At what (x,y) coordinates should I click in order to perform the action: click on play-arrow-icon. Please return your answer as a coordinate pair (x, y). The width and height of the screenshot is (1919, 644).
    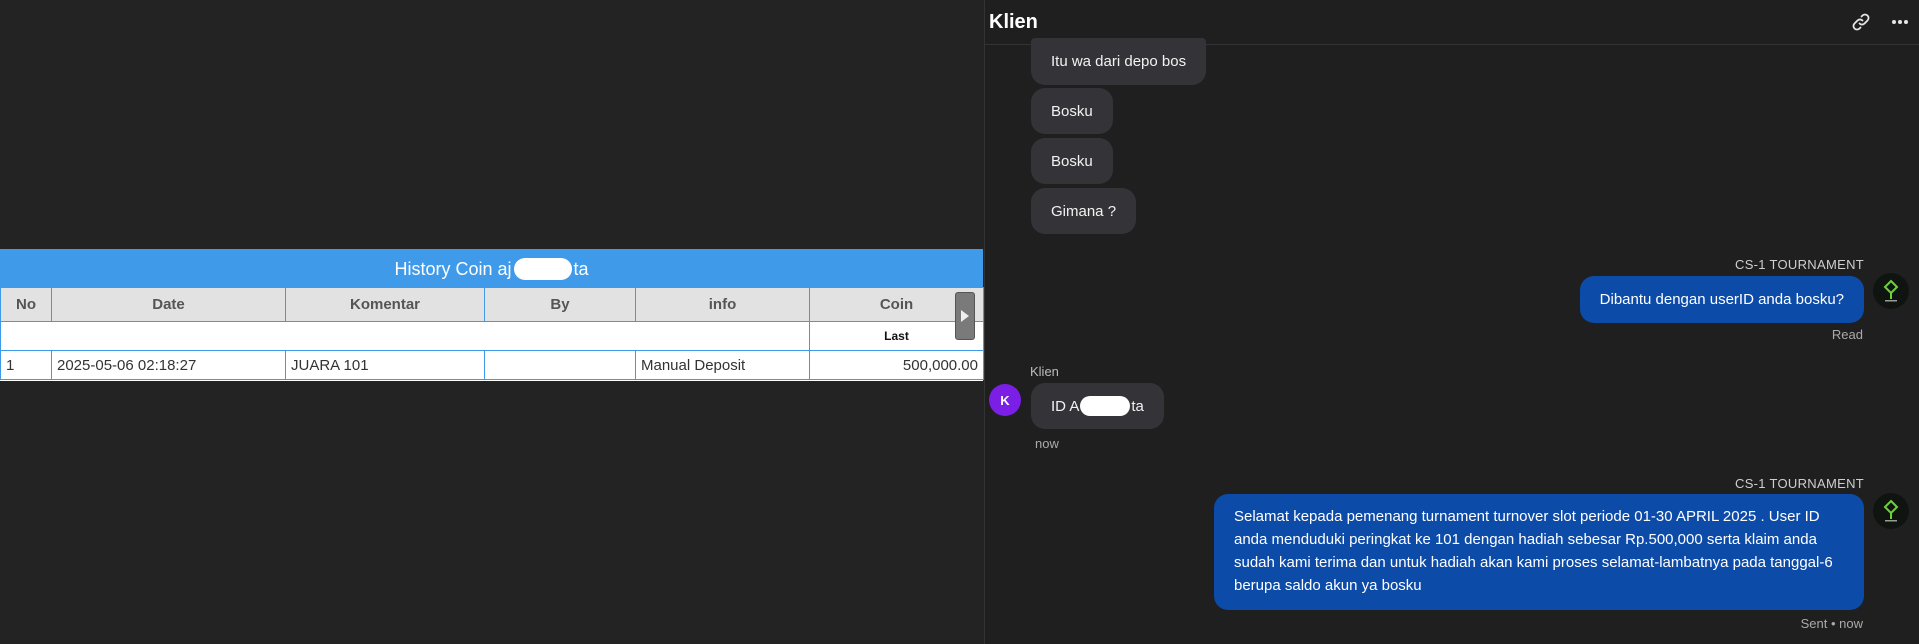
    Looking at the image, I should click on (965, 316).